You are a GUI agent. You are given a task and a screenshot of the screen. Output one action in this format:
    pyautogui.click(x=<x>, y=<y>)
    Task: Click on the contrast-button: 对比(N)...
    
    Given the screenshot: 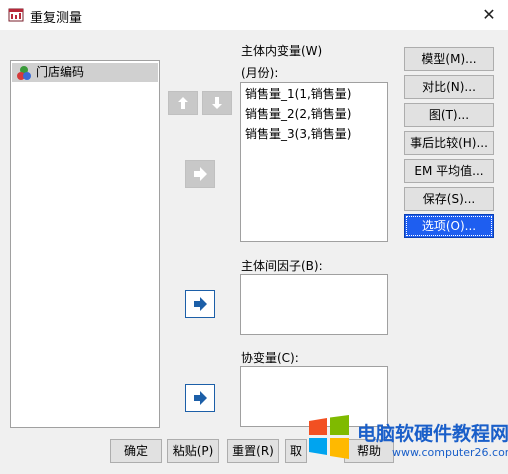 What is the action you would take?
    pyautogui.click(x=449, y=87)
    